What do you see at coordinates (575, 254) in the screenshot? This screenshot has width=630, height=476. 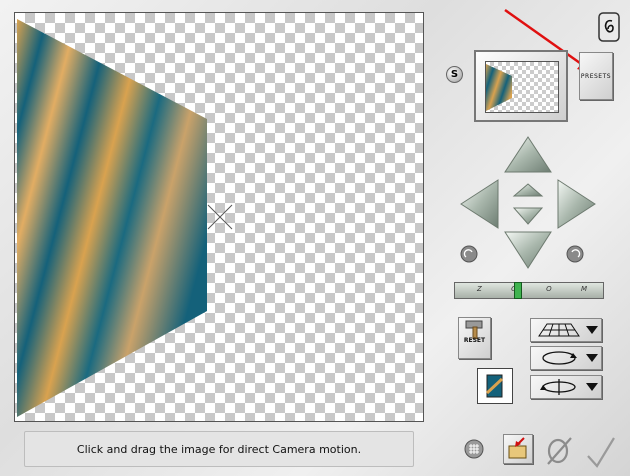 I see `rotate-right-icon` at bounding box center [575, 254].